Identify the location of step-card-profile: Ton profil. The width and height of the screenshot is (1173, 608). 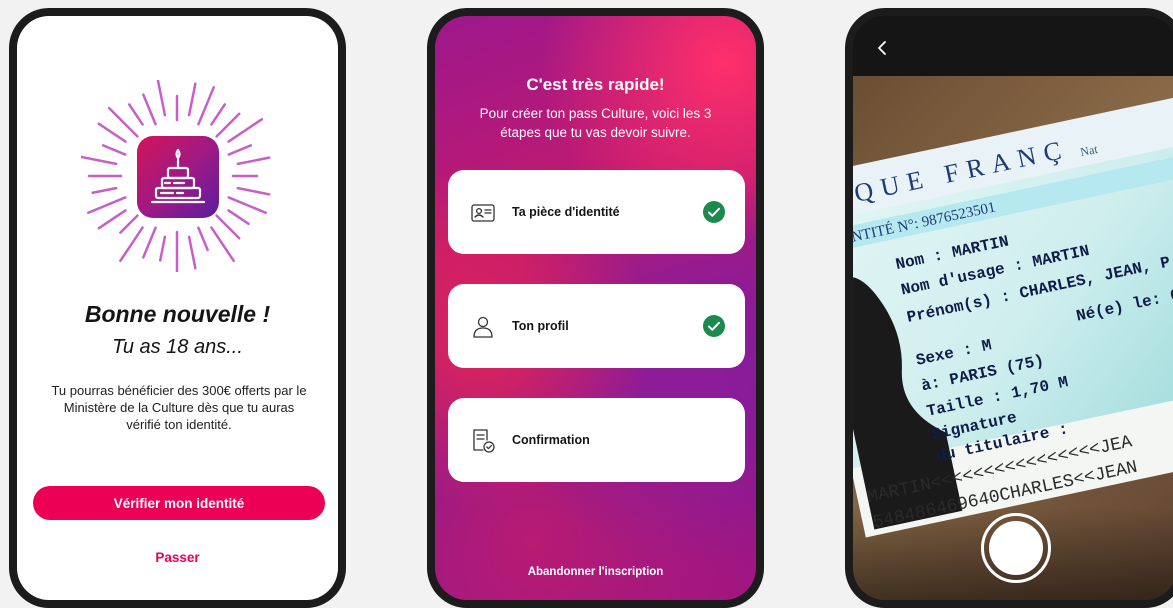
(596, 326).